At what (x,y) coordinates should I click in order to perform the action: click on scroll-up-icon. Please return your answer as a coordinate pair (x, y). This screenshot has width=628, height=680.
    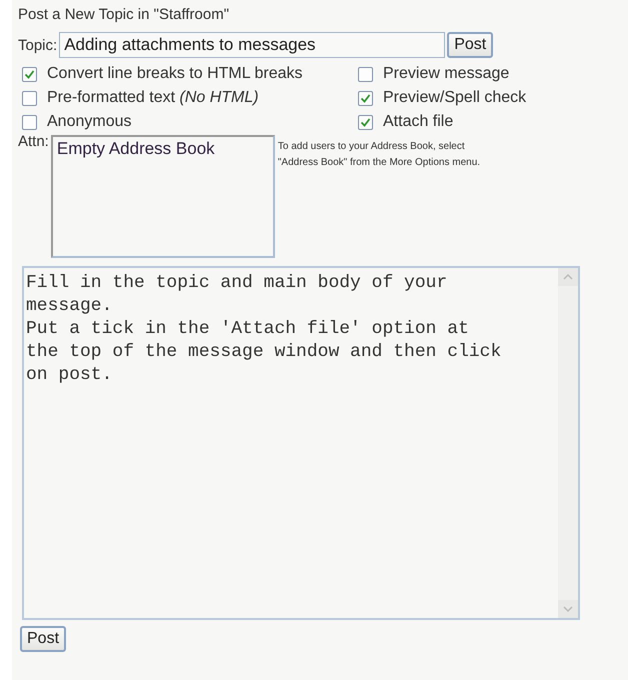
    Looking at the image, I should click on (568, 277).